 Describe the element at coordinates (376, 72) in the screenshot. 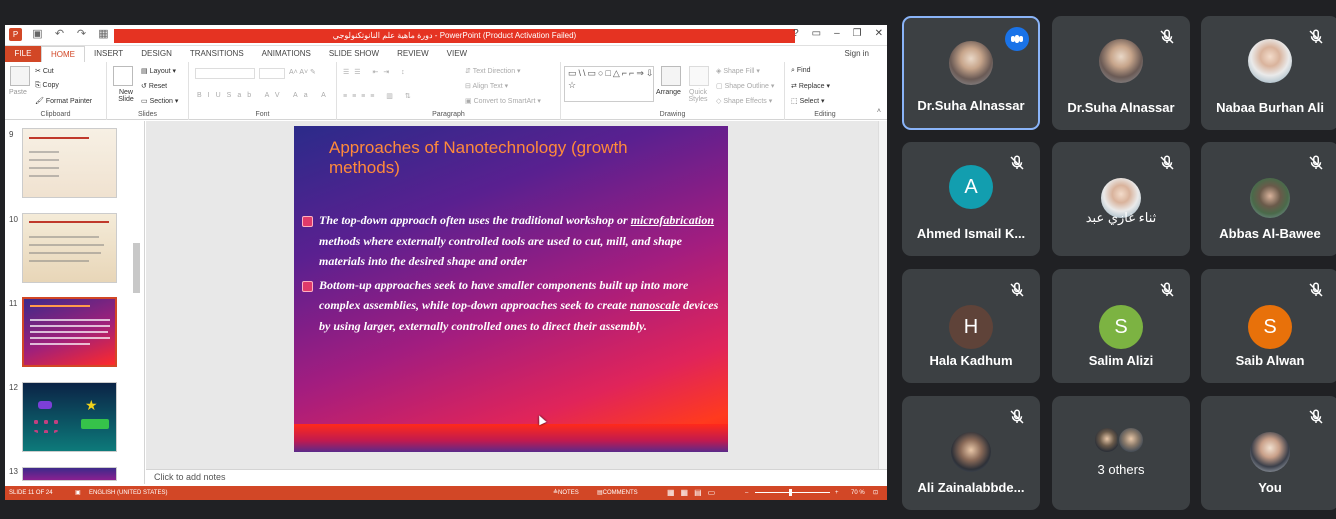

I see `list-buttons: ☰☰ ⇤⇥ ↕` at that location.